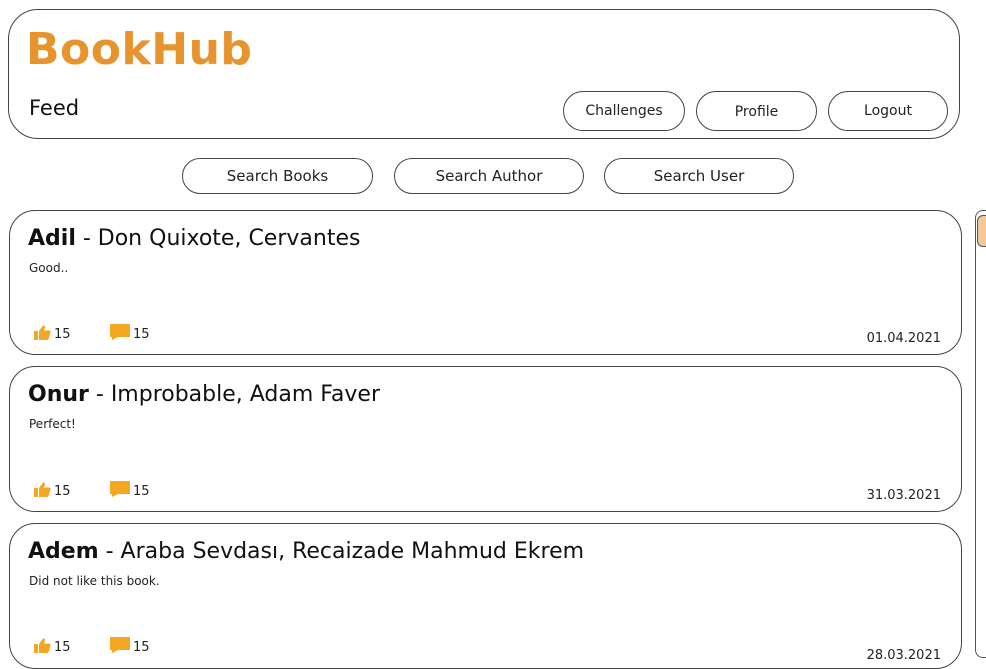 Image resolution: width=986 pixels, height=669 pixels. I want to click on search-books-button: Search Books, so click(277, 176).